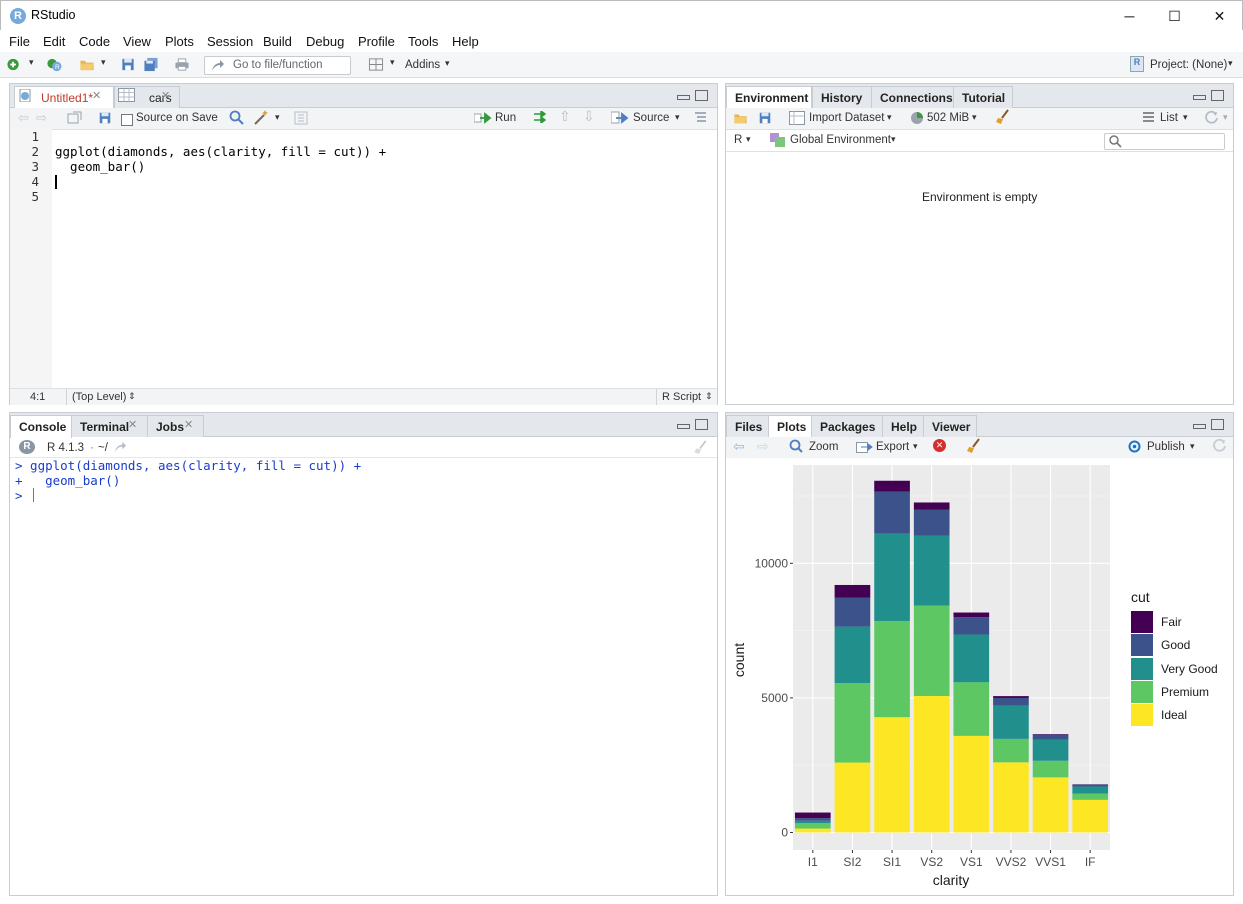 This screenshot has width=1243, height=904. Describe the element at coordinates (179, 41) in the screenshot. I see `menu-plots: Plots` at that location.